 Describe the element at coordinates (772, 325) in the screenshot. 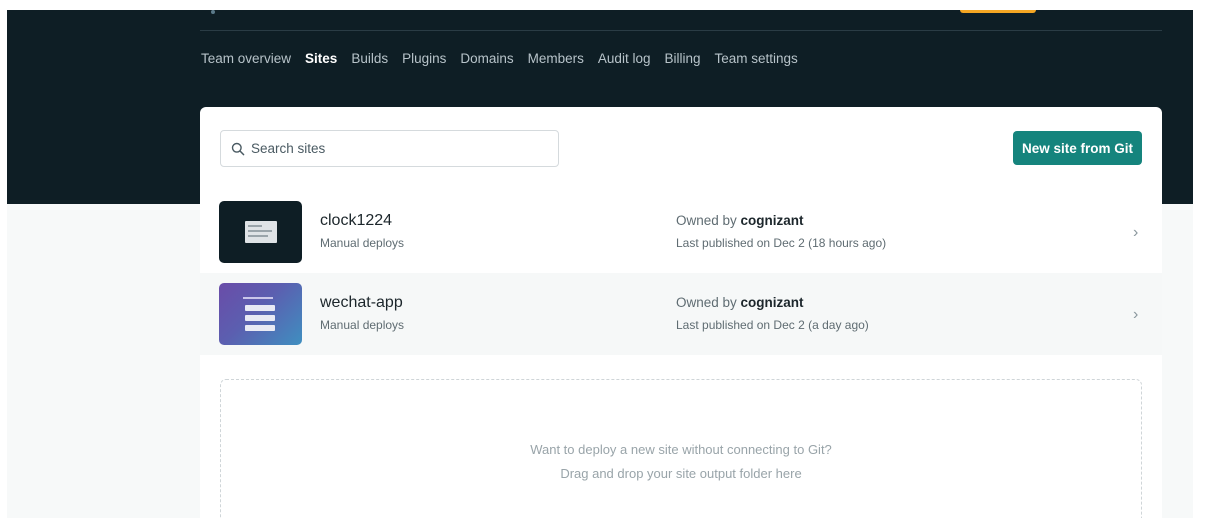

I see `last-published: Last published on Dec 2 (a day ago)` at that location.